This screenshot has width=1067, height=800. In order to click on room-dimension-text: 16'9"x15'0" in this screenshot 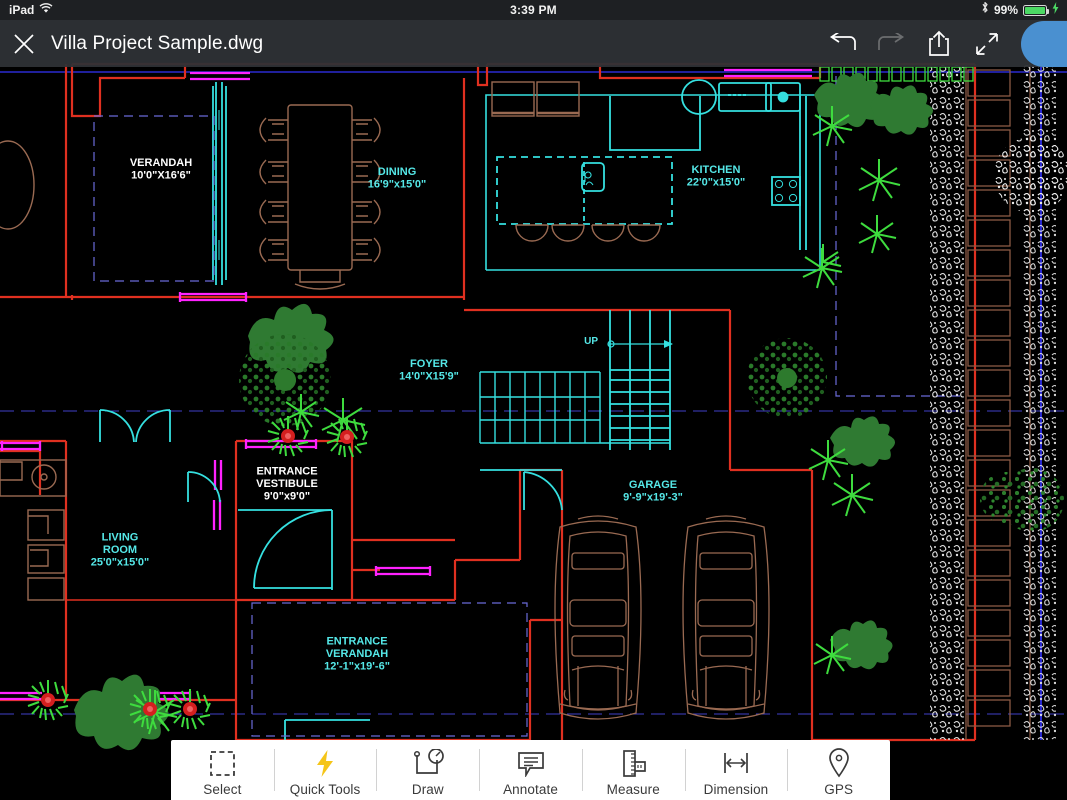, I will do `click(397, 184)`.